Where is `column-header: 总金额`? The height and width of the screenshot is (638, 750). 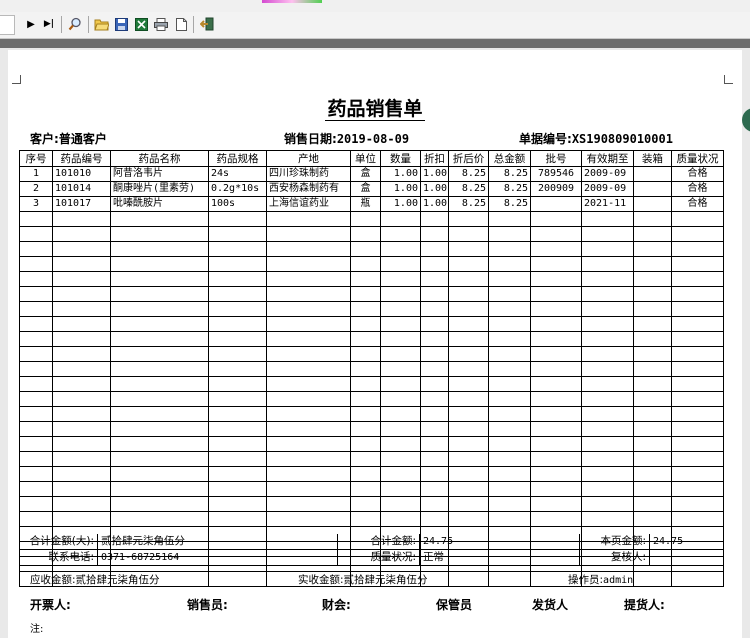 column-header: 总金额 is located at coordinates (509, 158).